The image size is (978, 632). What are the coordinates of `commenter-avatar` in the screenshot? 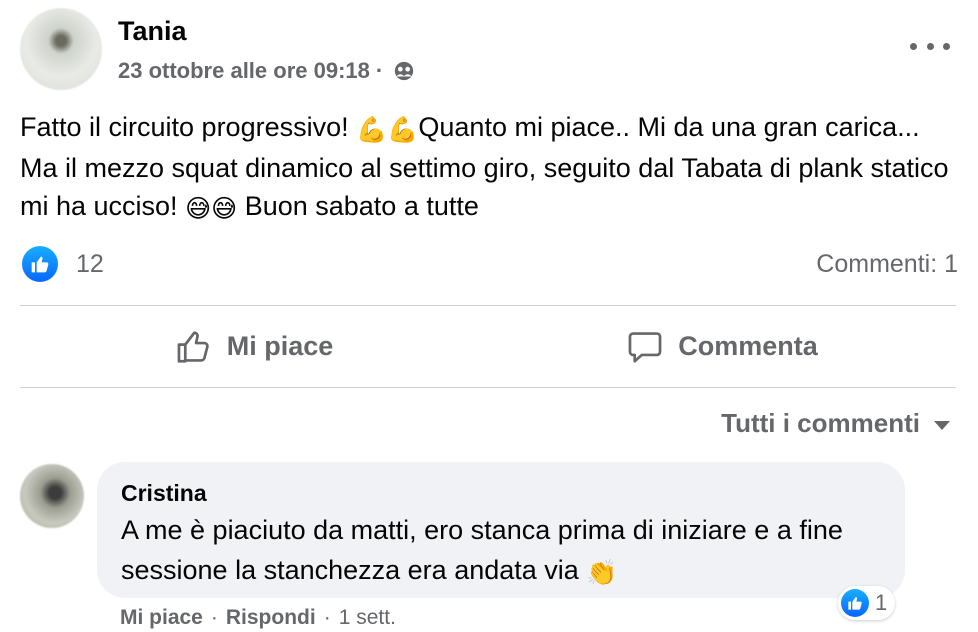 It's located at (52, 496).